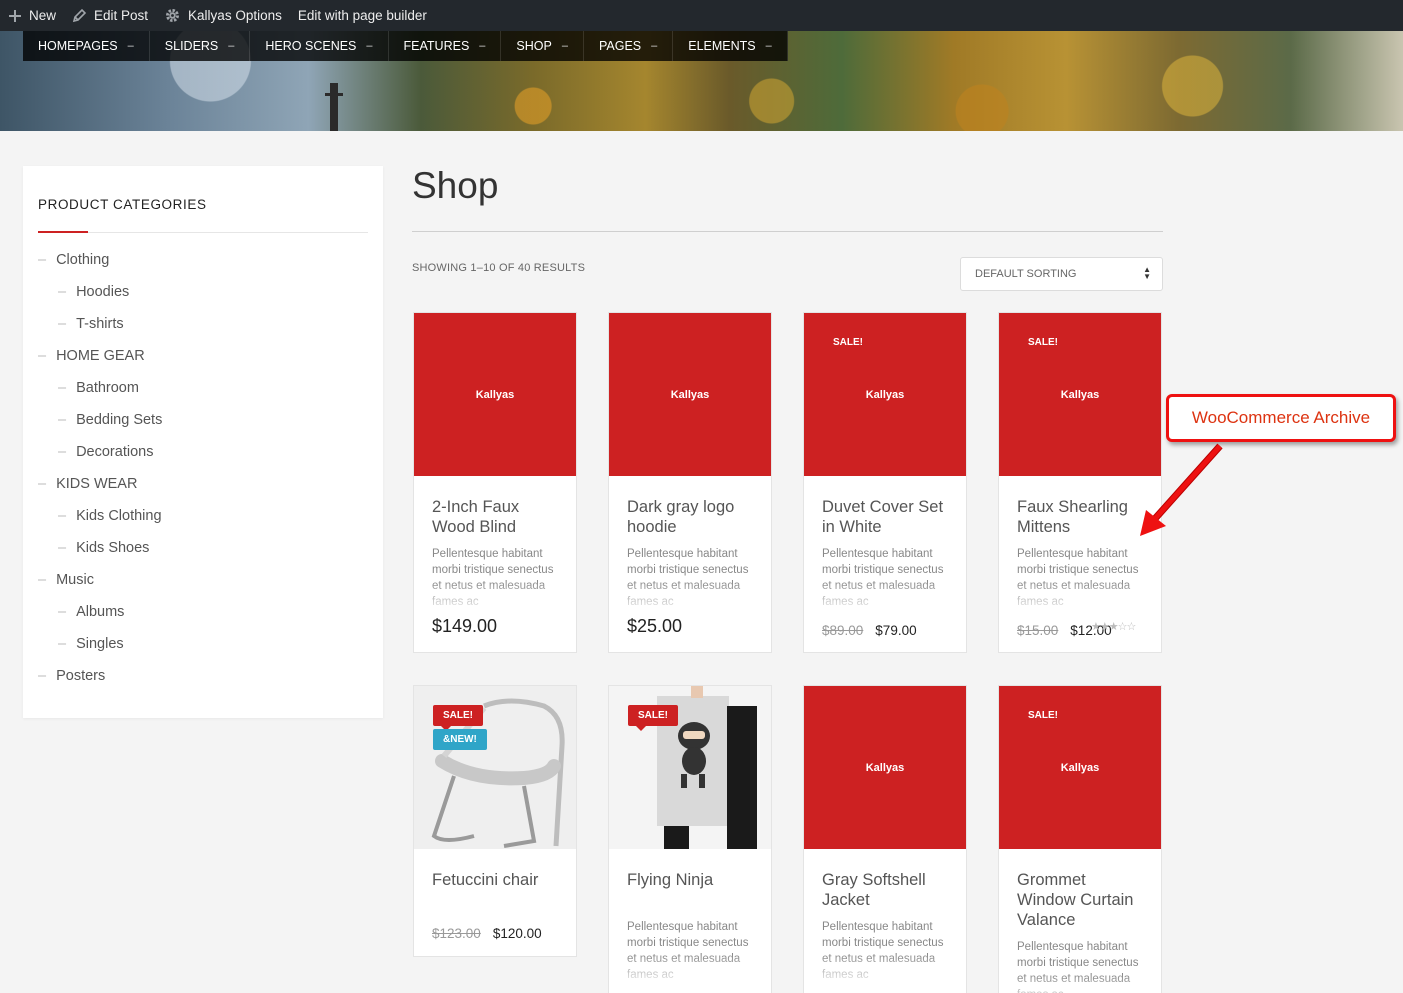  What do you see at coordinates (100, 356) in the screenshot?
I see `category-label: HOME GEAR` at bounding box center [100, 356].